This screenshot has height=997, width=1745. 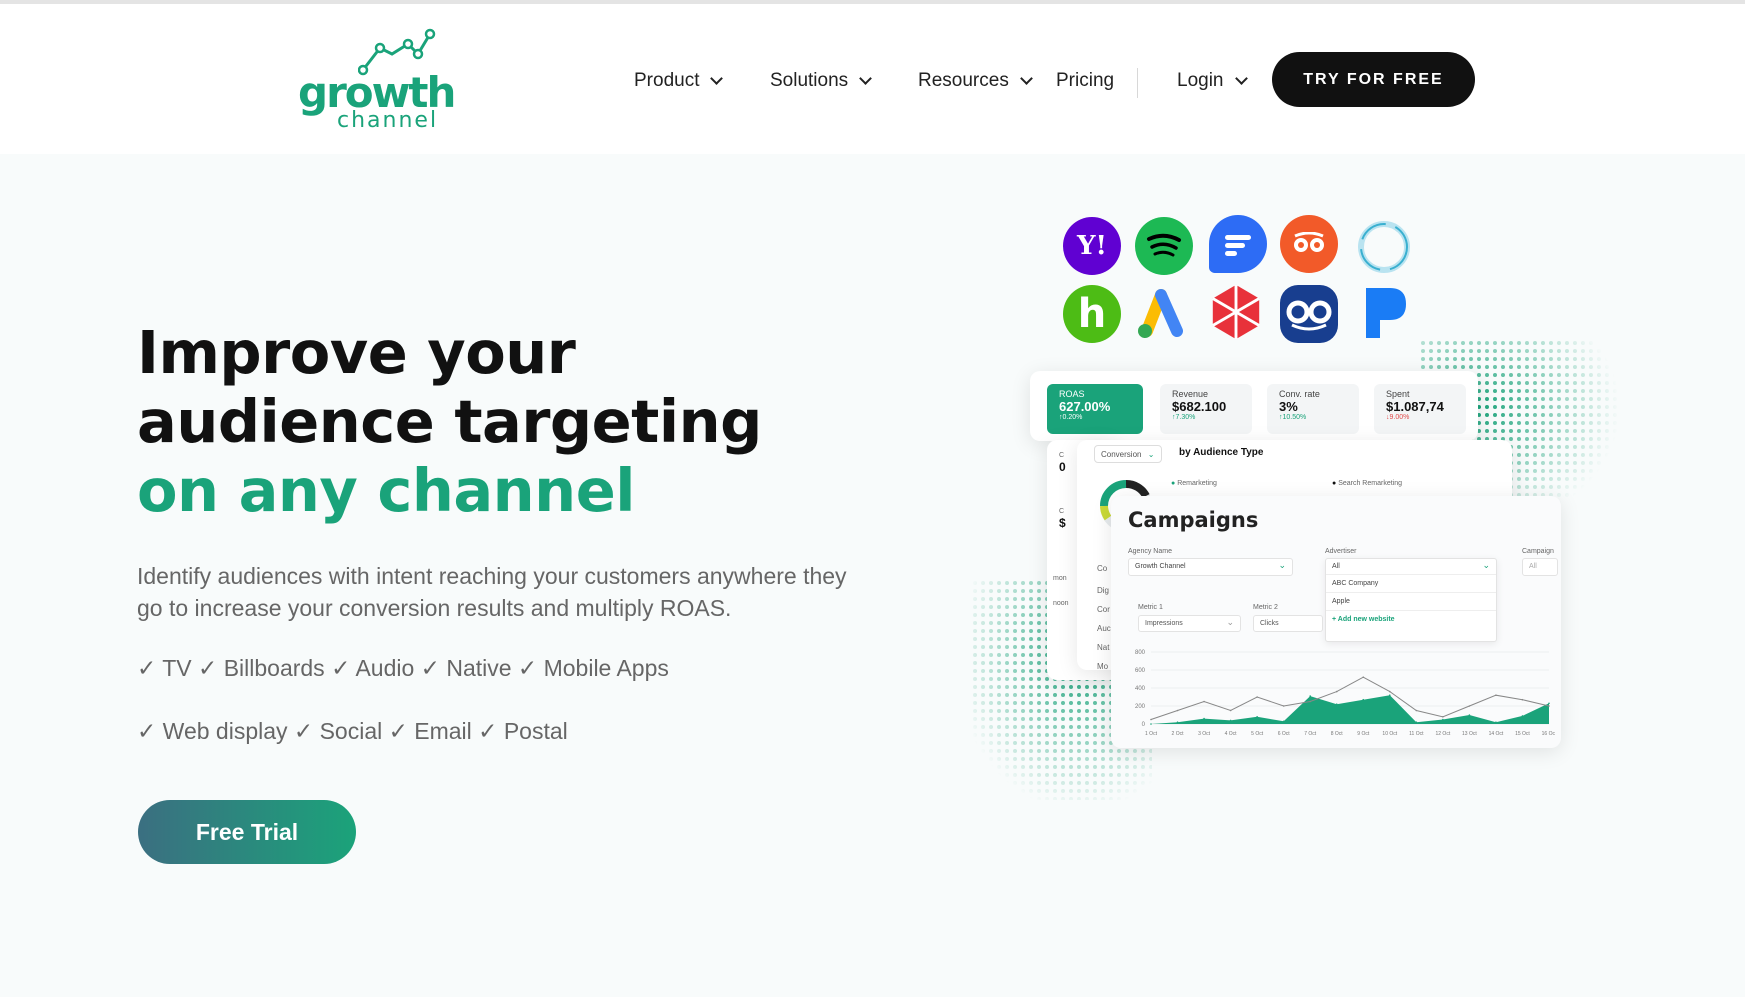 I want to click on houzz-icon: h, so click(x=1092, y=314).